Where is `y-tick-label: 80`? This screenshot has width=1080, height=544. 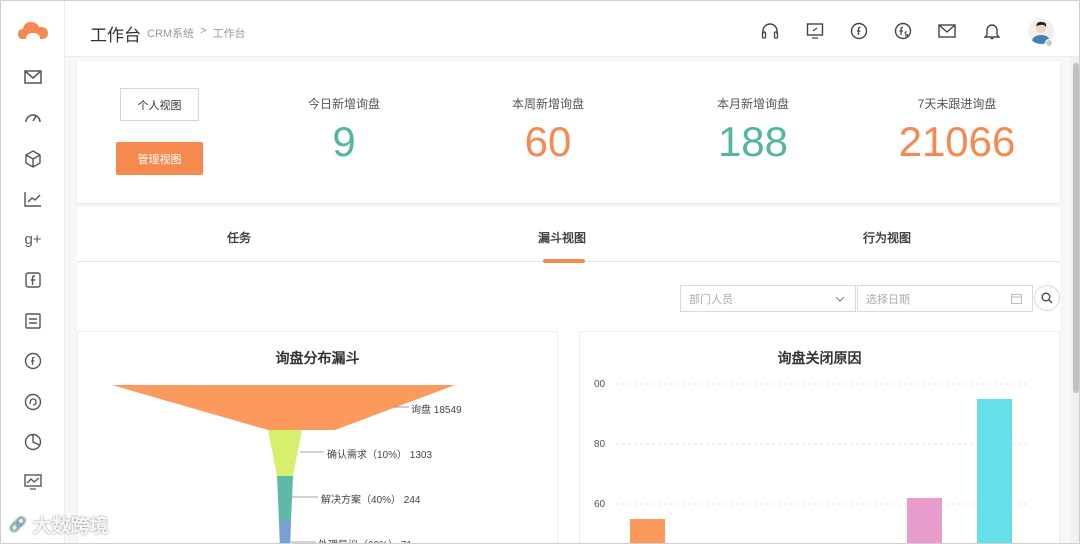 y-tick-label: 80 is located at coordinates (600, 444).